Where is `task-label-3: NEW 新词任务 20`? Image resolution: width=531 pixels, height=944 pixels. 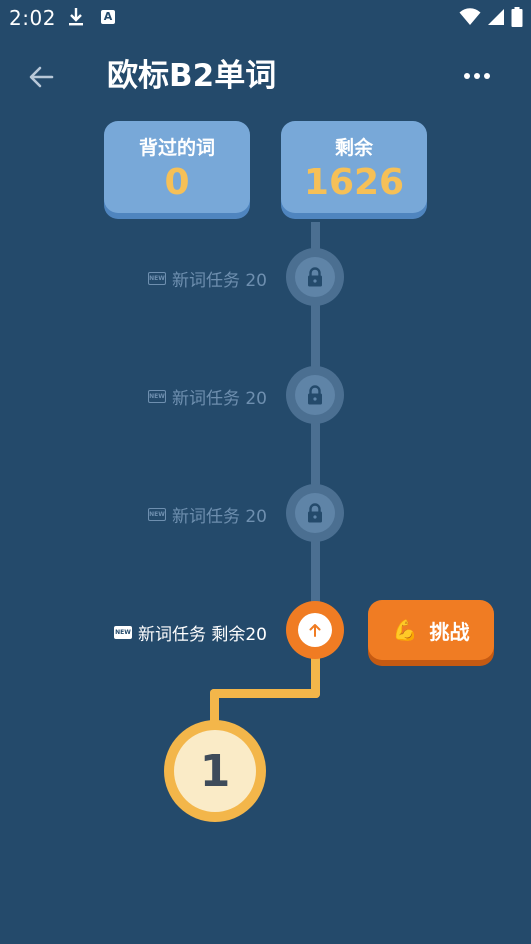
task-label-3: NEW 新词任务 20 is located at coordinates (207, 514).